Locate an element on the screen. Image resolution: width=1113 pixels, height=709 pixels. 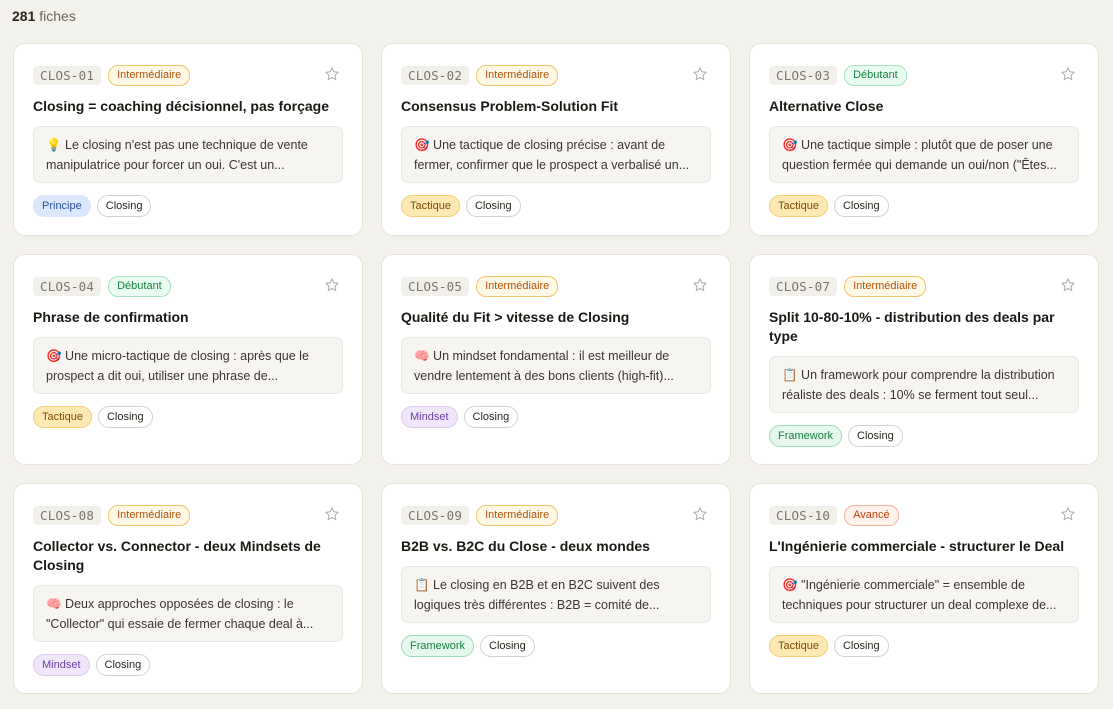
card-title: B2B vs. B2C du Close - deux mondes is located at coordinates (525, 546).